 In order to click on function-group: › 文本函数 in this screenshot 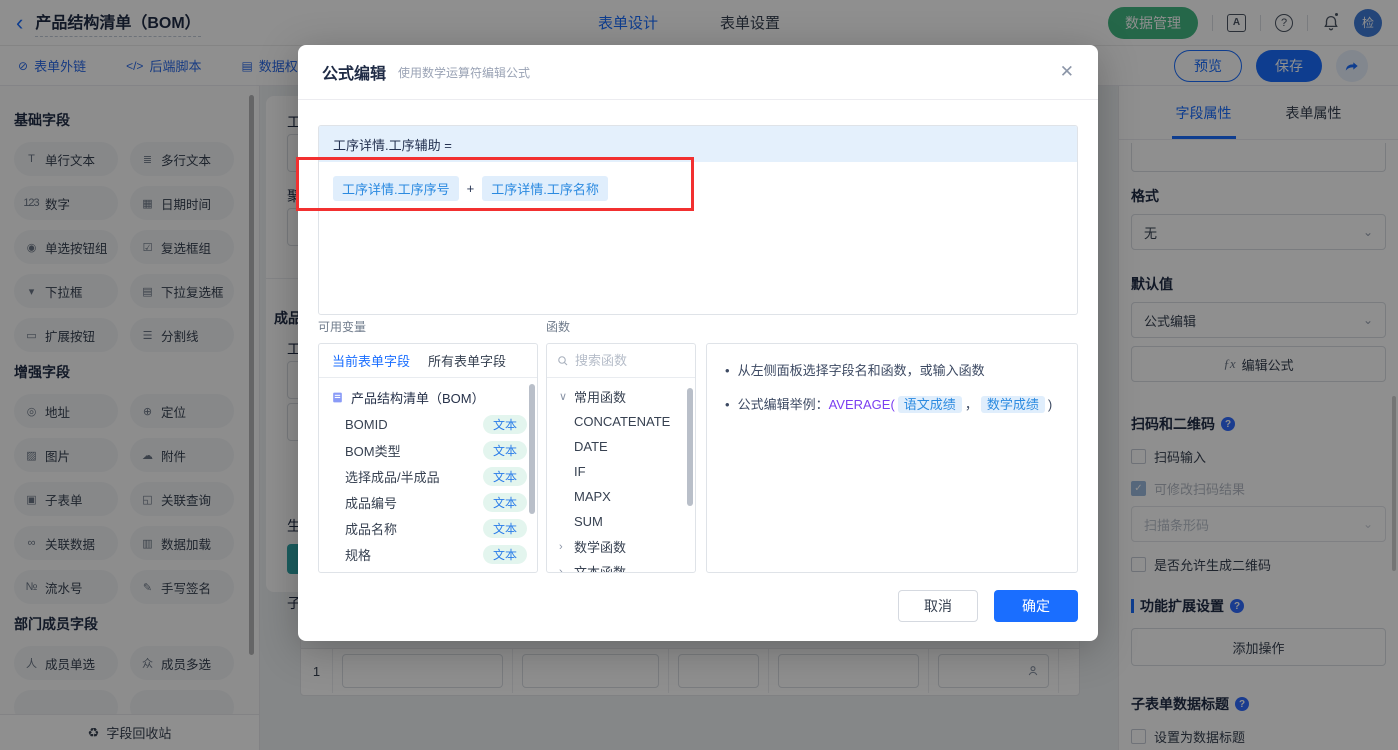, I will do `click(621, 566)`.